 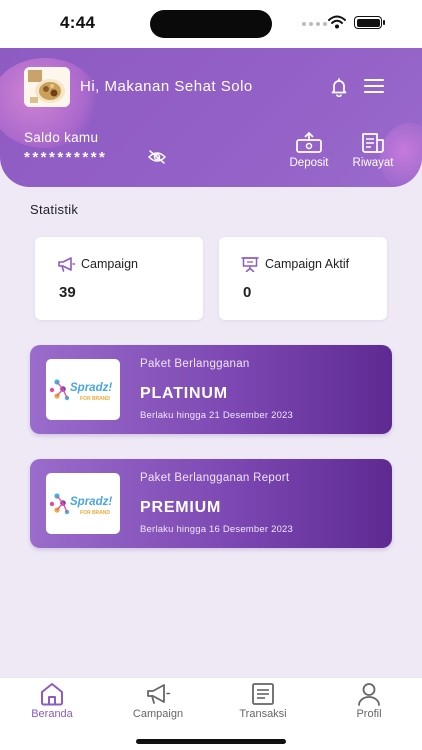 I want to click on history-icon, so click(x=373, y=143).